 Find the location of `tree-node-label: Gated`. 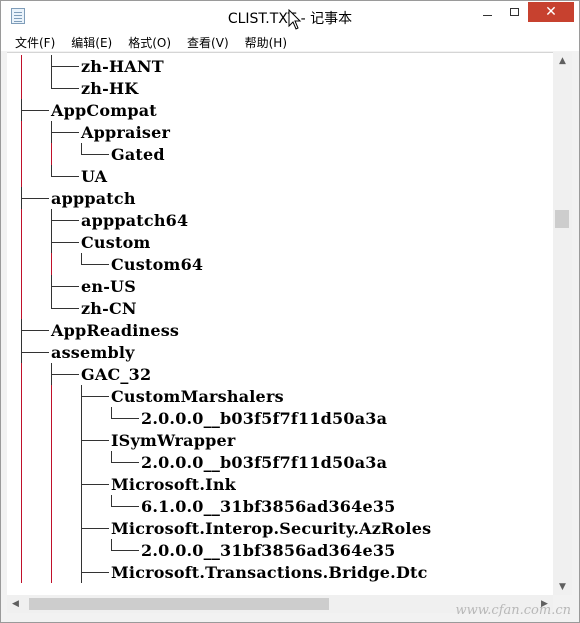

tree-node-label: Gated is located at coordinates (138, 154).